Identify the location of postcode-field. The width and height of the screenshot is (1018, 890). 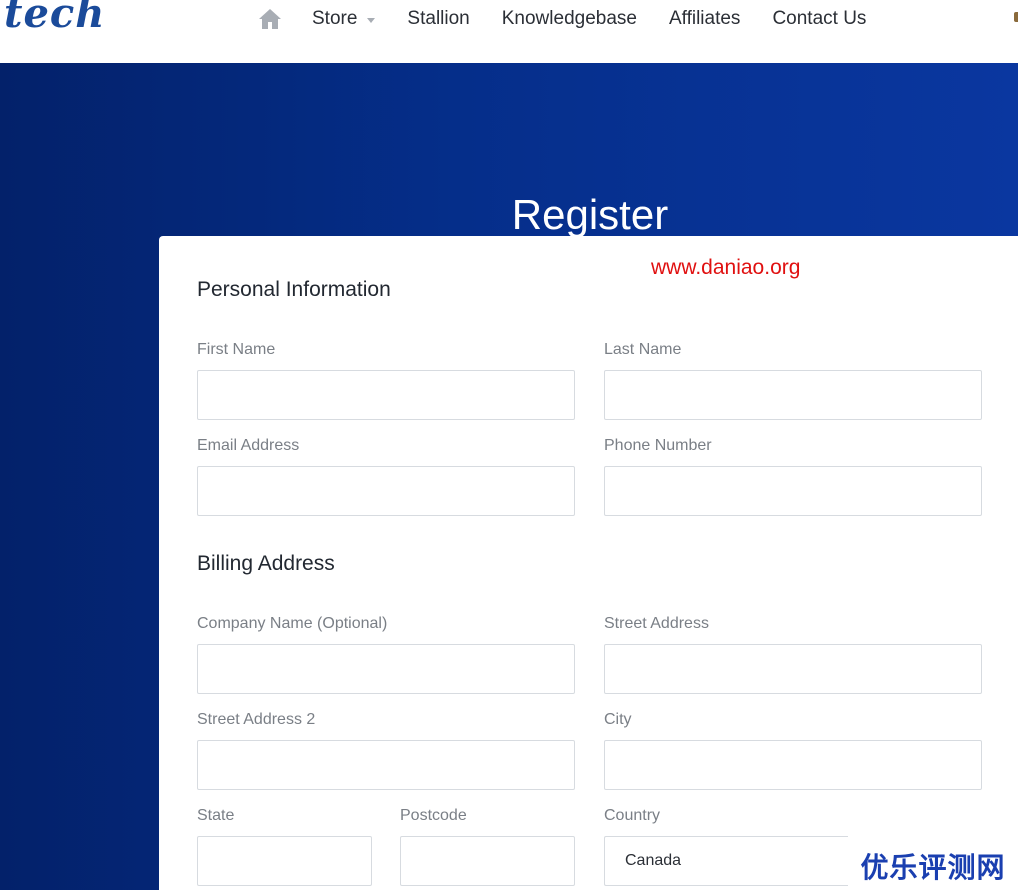
(487, 861).